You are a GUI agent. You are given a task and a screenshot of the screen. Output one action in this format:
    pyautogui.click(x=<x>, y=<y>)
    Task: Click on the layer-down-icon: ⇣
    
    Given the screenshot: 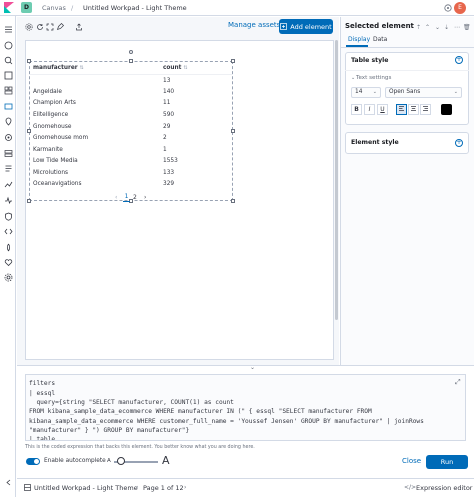 What is the action you would take?
    pyautogui.click(x=446, y=27)
    